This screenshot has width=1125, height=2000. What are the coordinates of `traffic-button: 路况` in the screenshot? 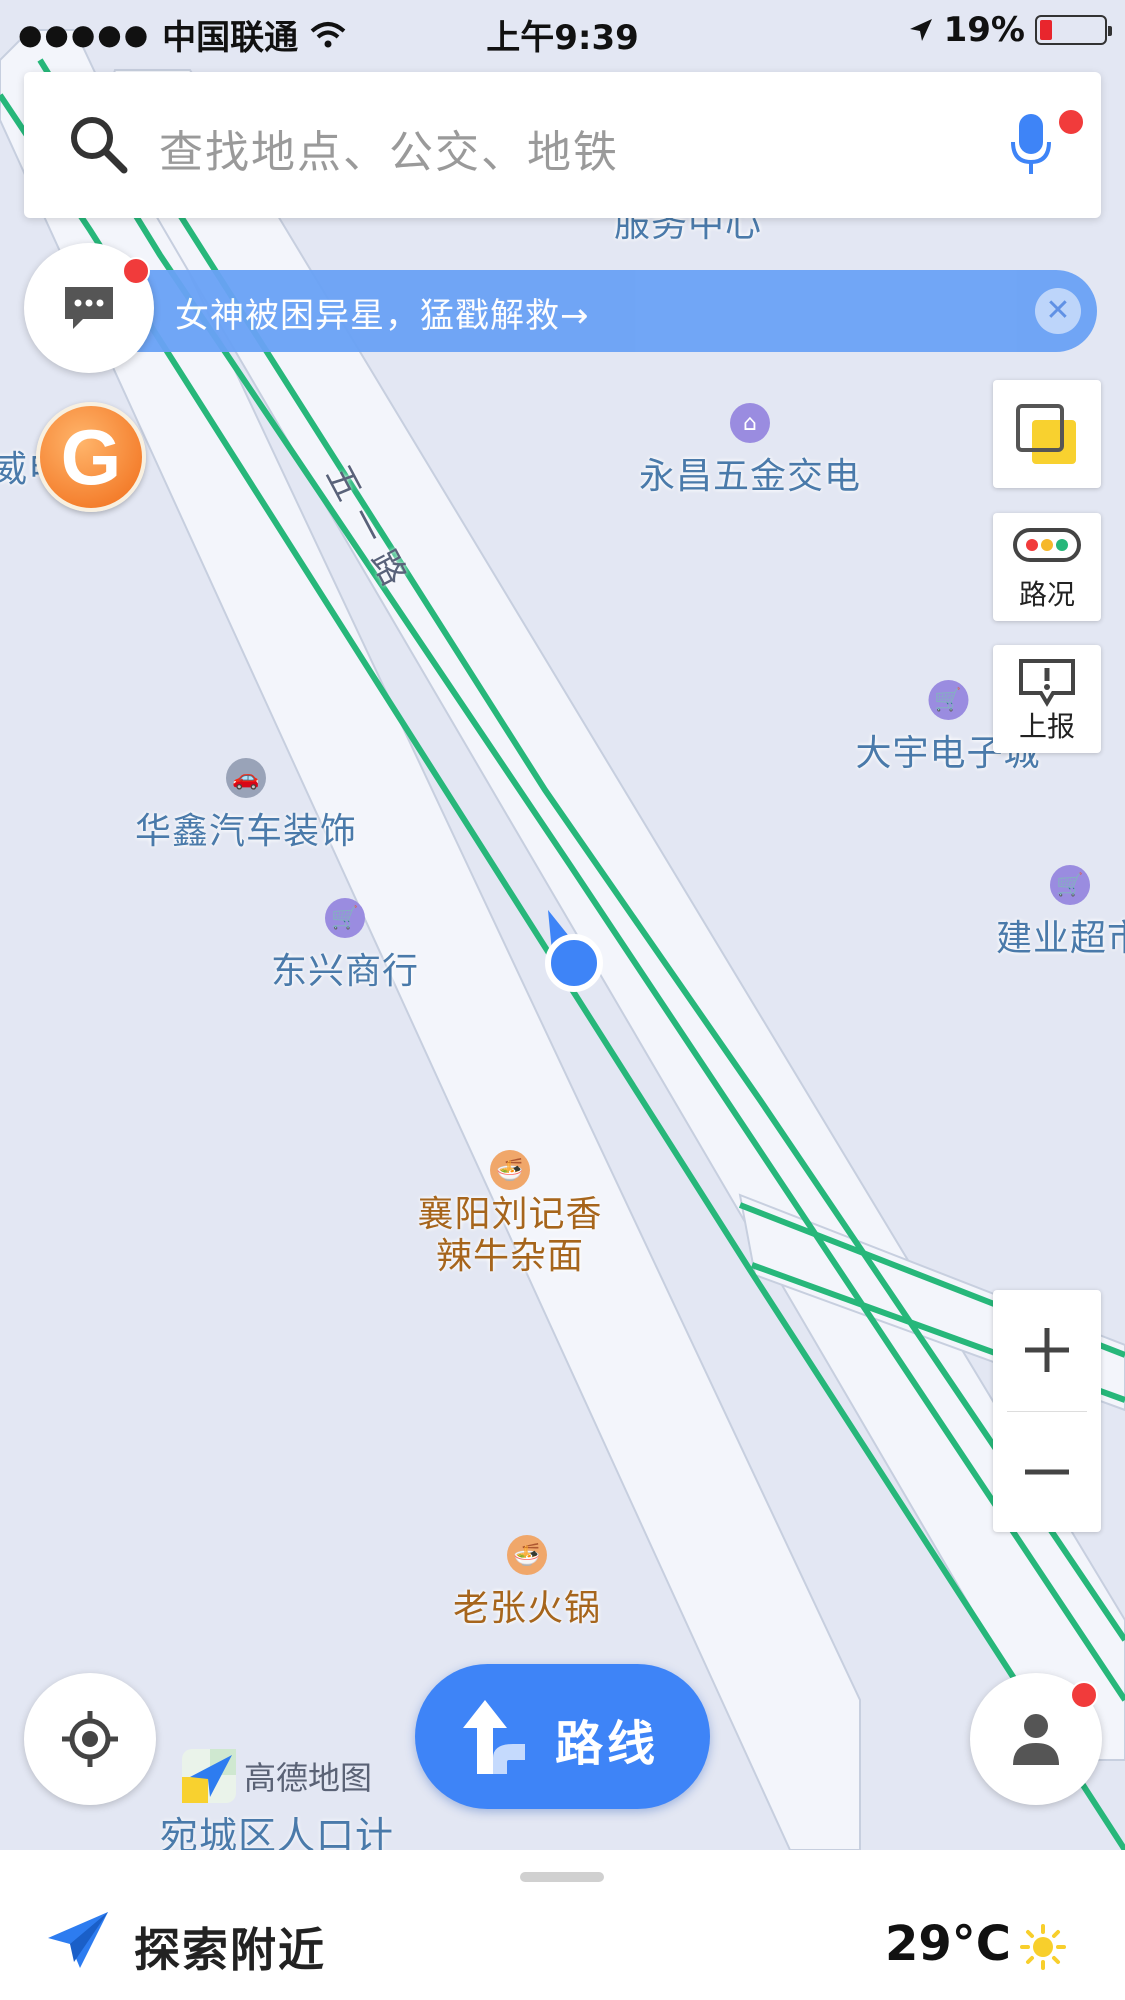 It's located at (1047, 567).